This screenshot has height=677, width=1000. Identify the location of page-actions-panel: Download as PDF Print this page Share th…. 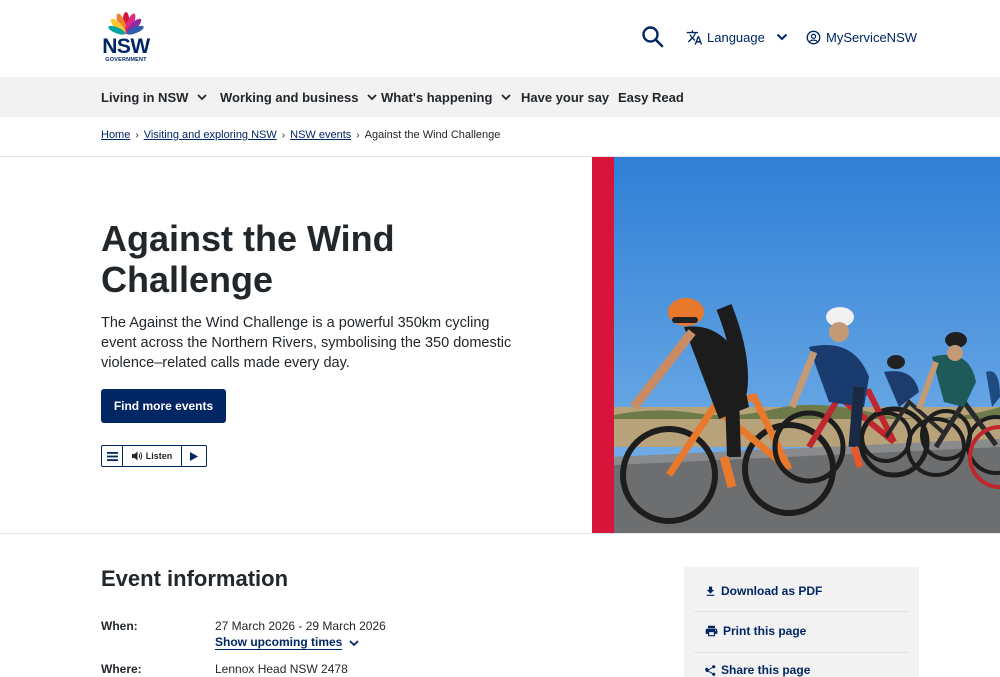
(801, 622).